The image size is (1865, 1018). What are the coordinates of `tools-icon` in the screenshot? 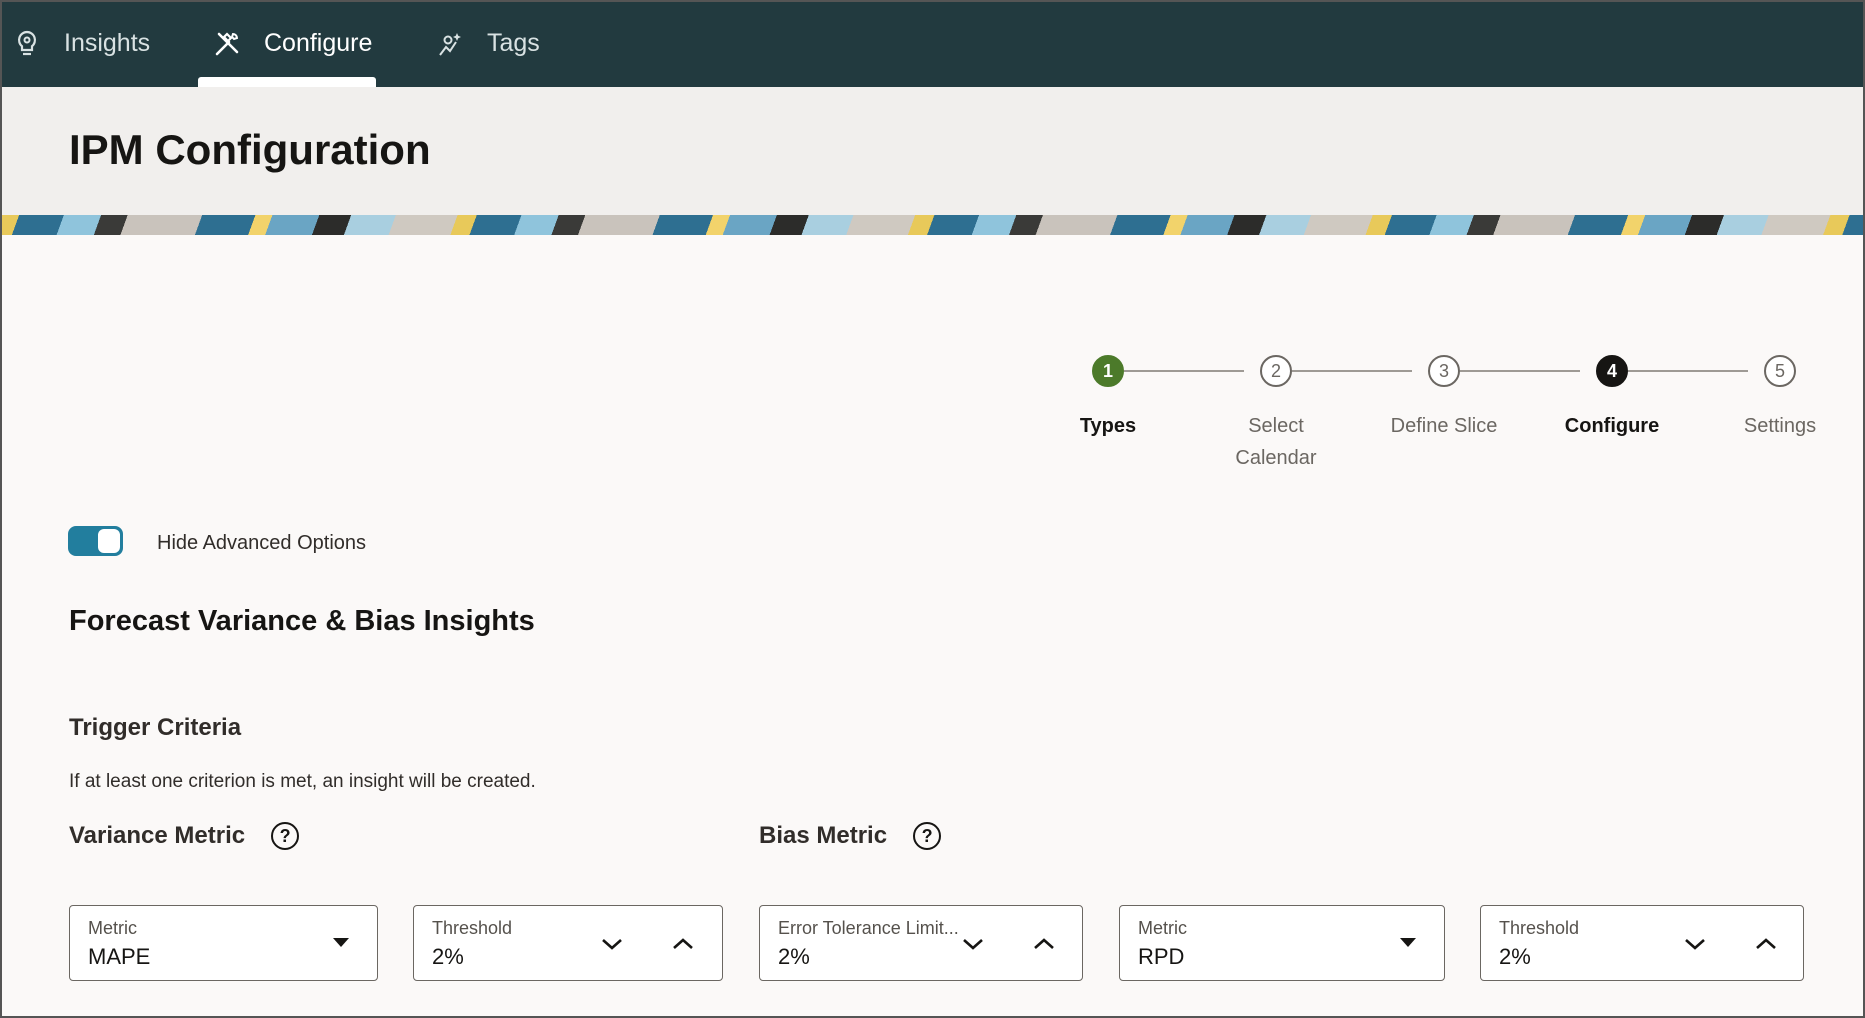 It's located at (227, 44).